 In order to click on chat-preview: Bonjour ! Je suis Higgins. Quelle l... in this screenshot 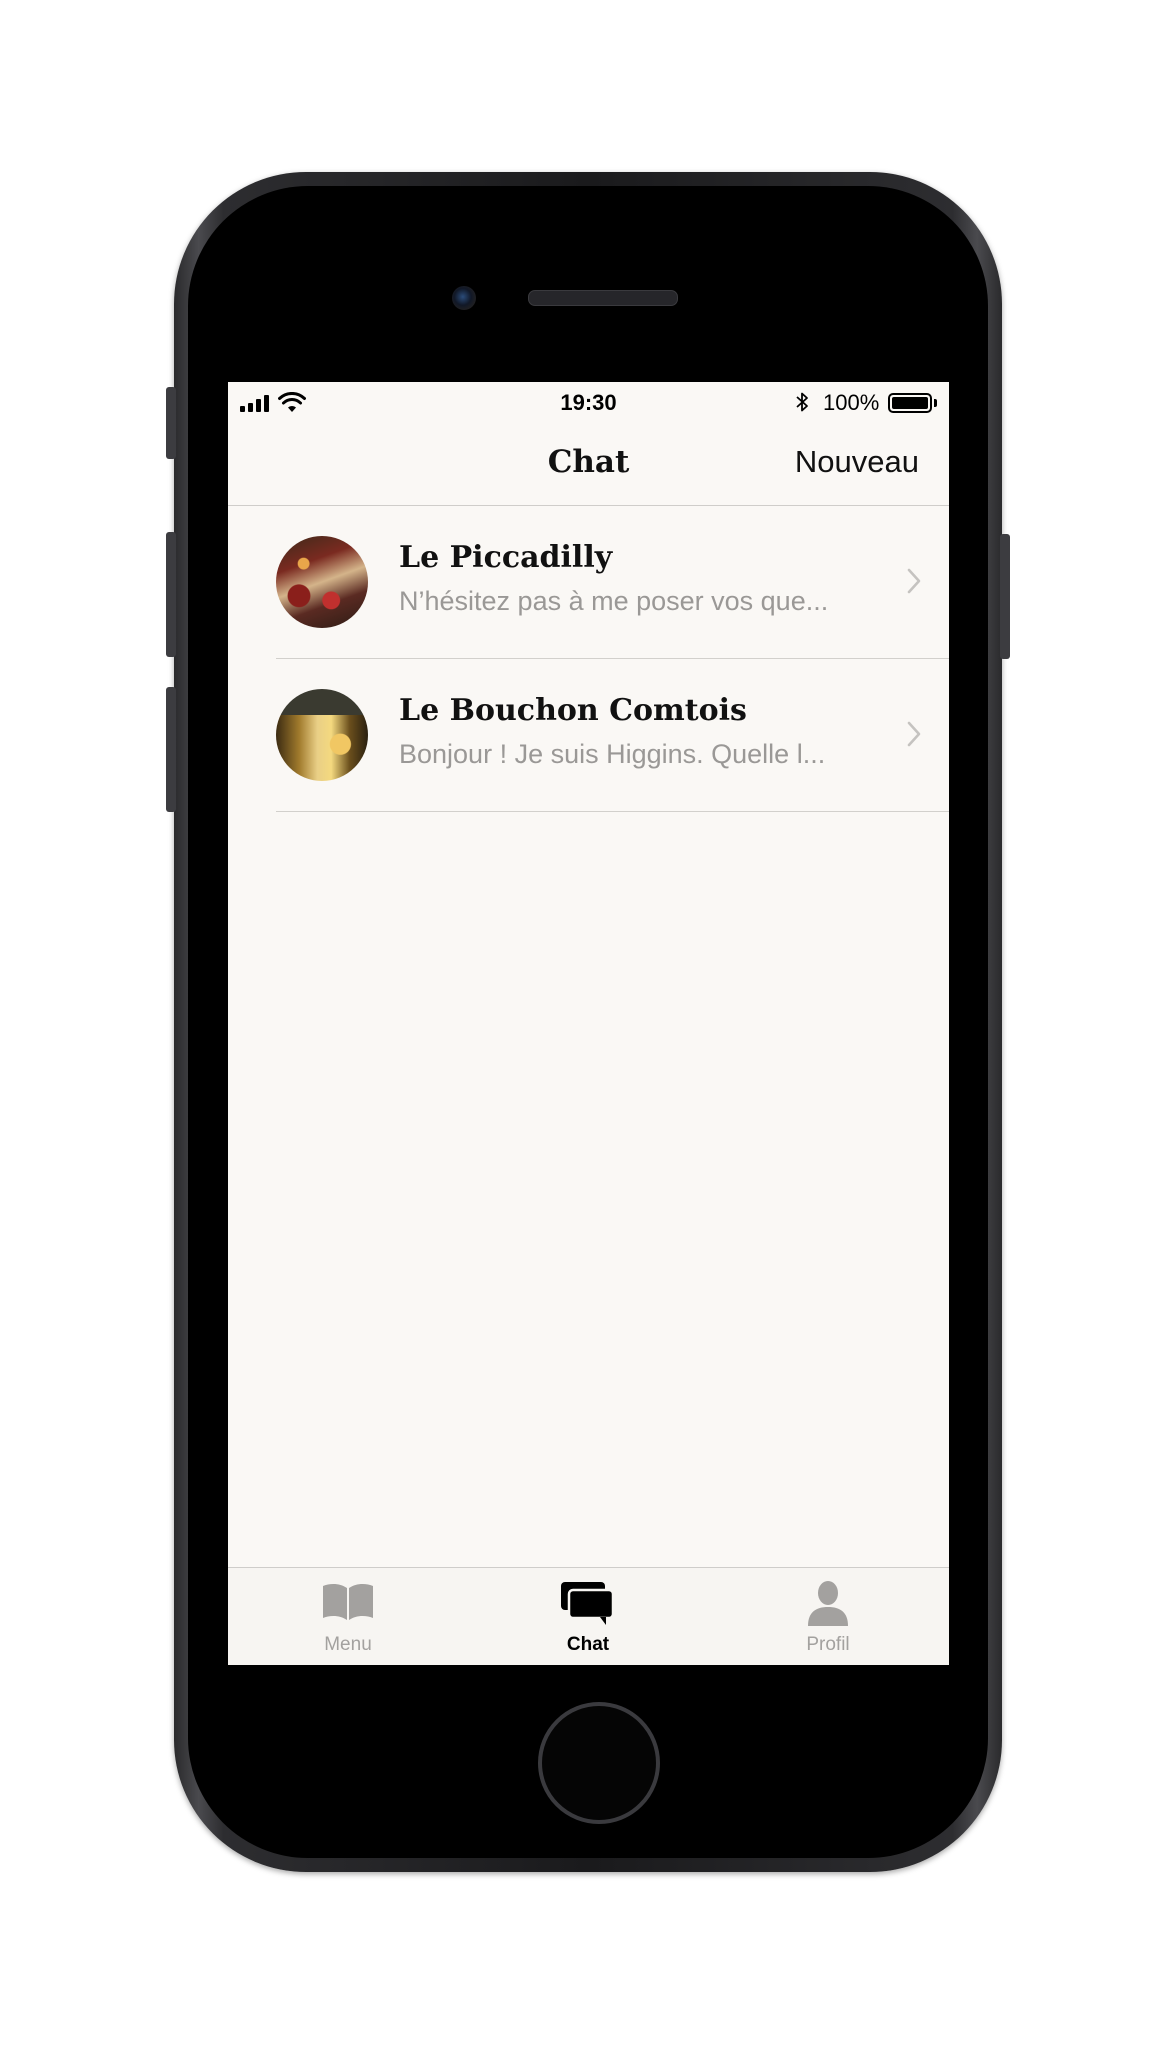, I will do `click(612, 754)`.